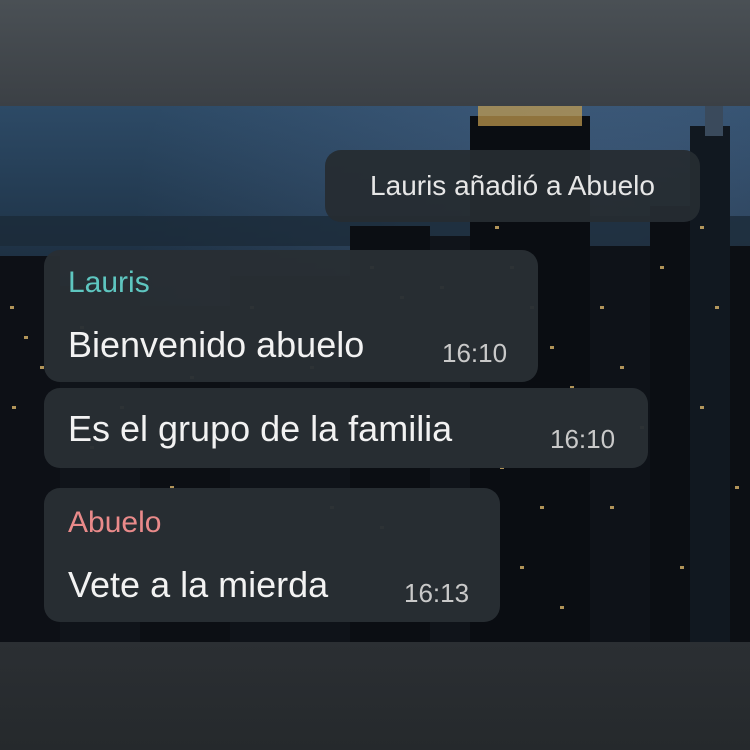 The width and height of the screenshot is (750, 750). I want to click on message-sender: Abuelo, so click(114, 523).